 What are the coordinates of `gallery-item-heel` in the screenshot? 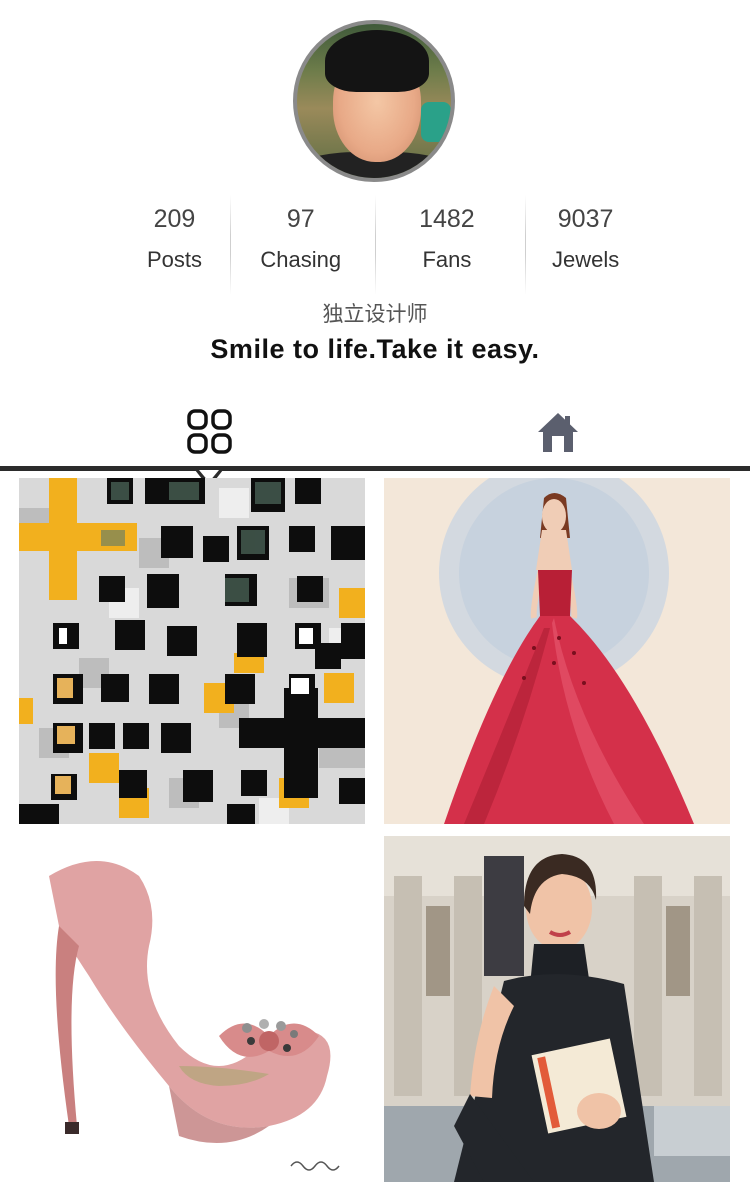 It's located at (192, 1009).